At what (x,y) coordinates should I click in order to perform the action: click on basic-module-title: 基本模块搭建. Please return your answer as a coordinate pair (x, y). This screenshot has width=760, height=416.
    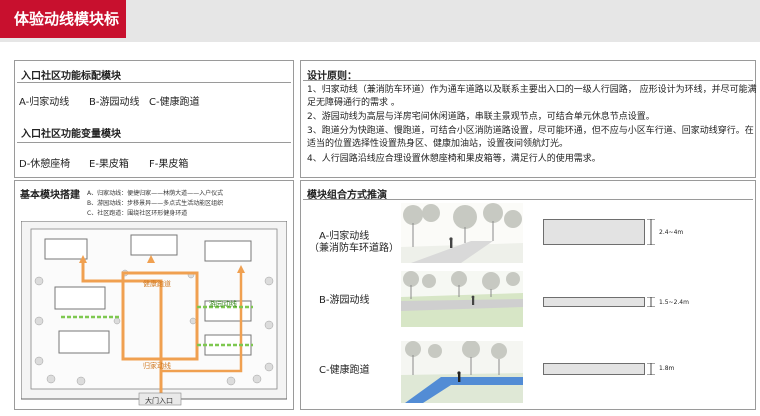
    Looking at the image, I should click on (50, 195).